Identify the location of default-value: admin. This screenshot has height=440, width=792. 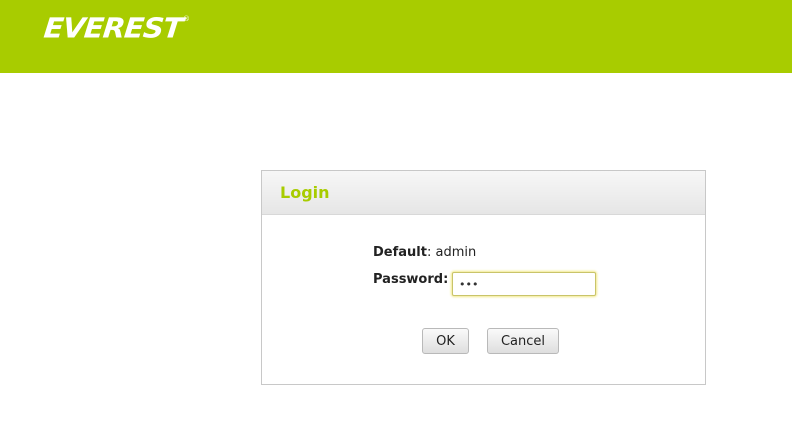
(456, 252).